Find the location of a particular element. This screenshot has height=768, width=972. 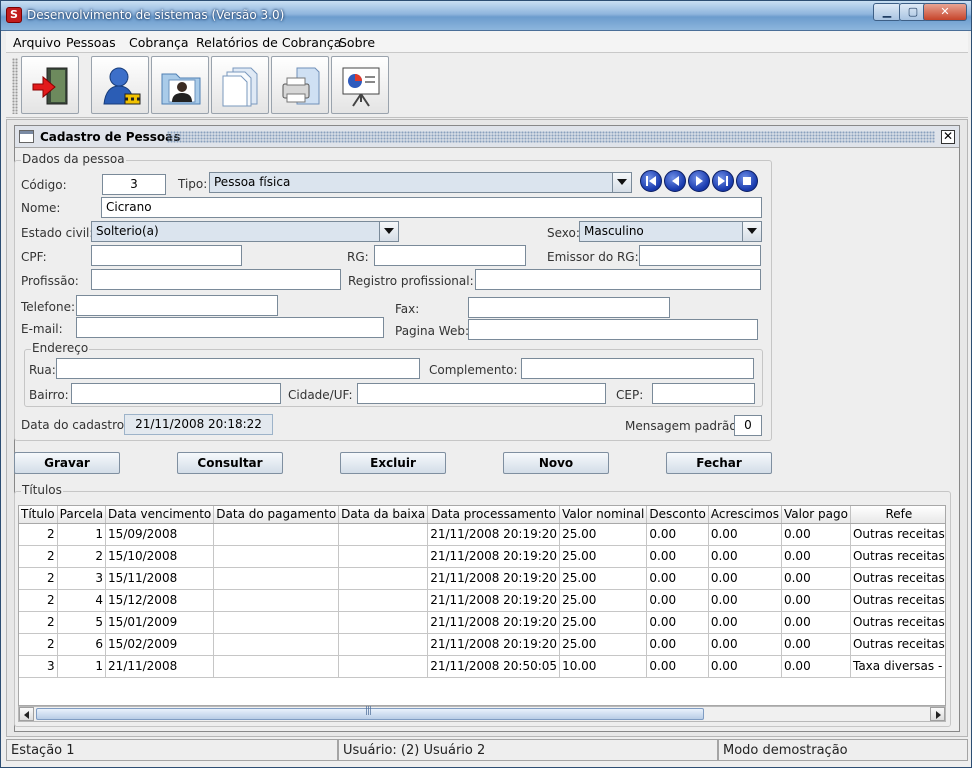

complemento-field is located at coordinates (637, 368).